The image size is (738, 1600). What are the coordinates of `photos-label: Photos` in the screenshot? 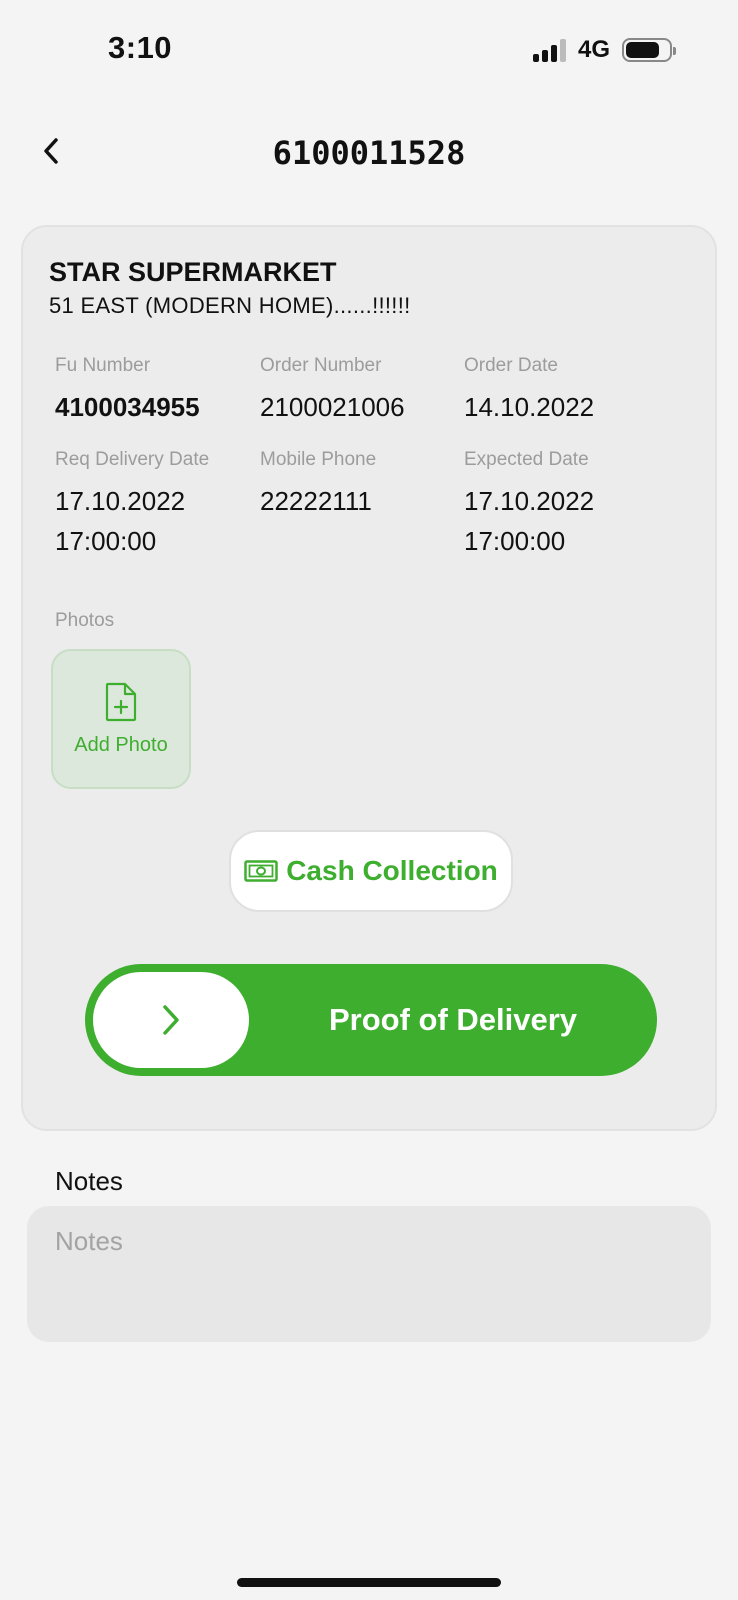 It's located at (85, 620).